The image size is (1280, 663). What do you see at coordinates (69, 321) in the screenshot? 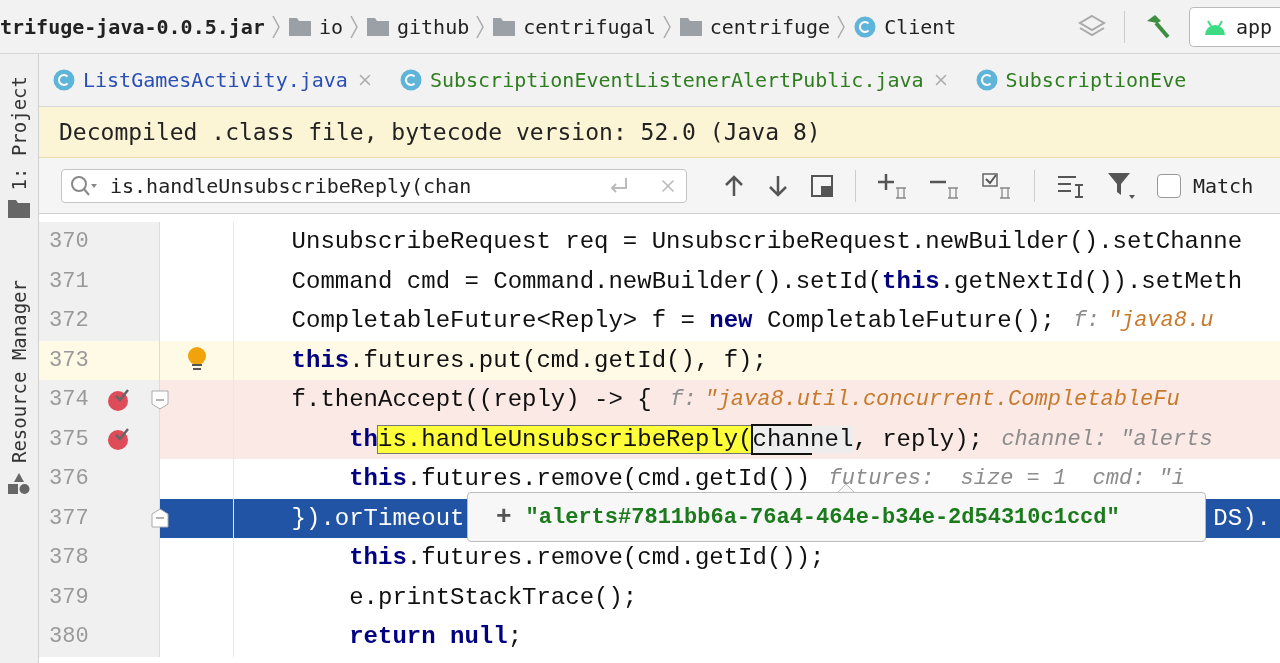
I see `line-number: 372` at bounding box center [69, 321].